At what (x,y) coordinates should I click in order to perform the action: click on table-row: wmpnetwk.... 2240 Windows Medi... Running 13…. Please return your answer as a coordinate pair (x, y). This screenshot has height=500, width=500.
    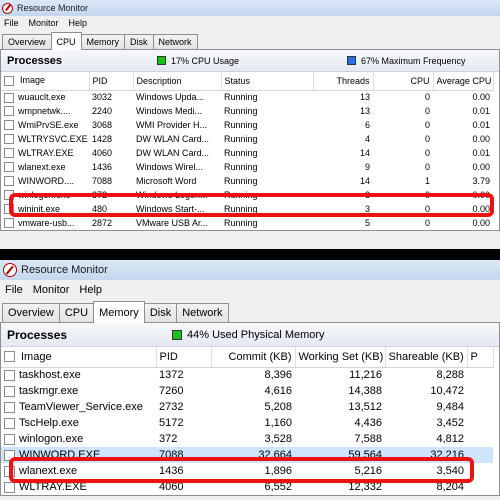
    Looking at the image, I should click on (247, 111).